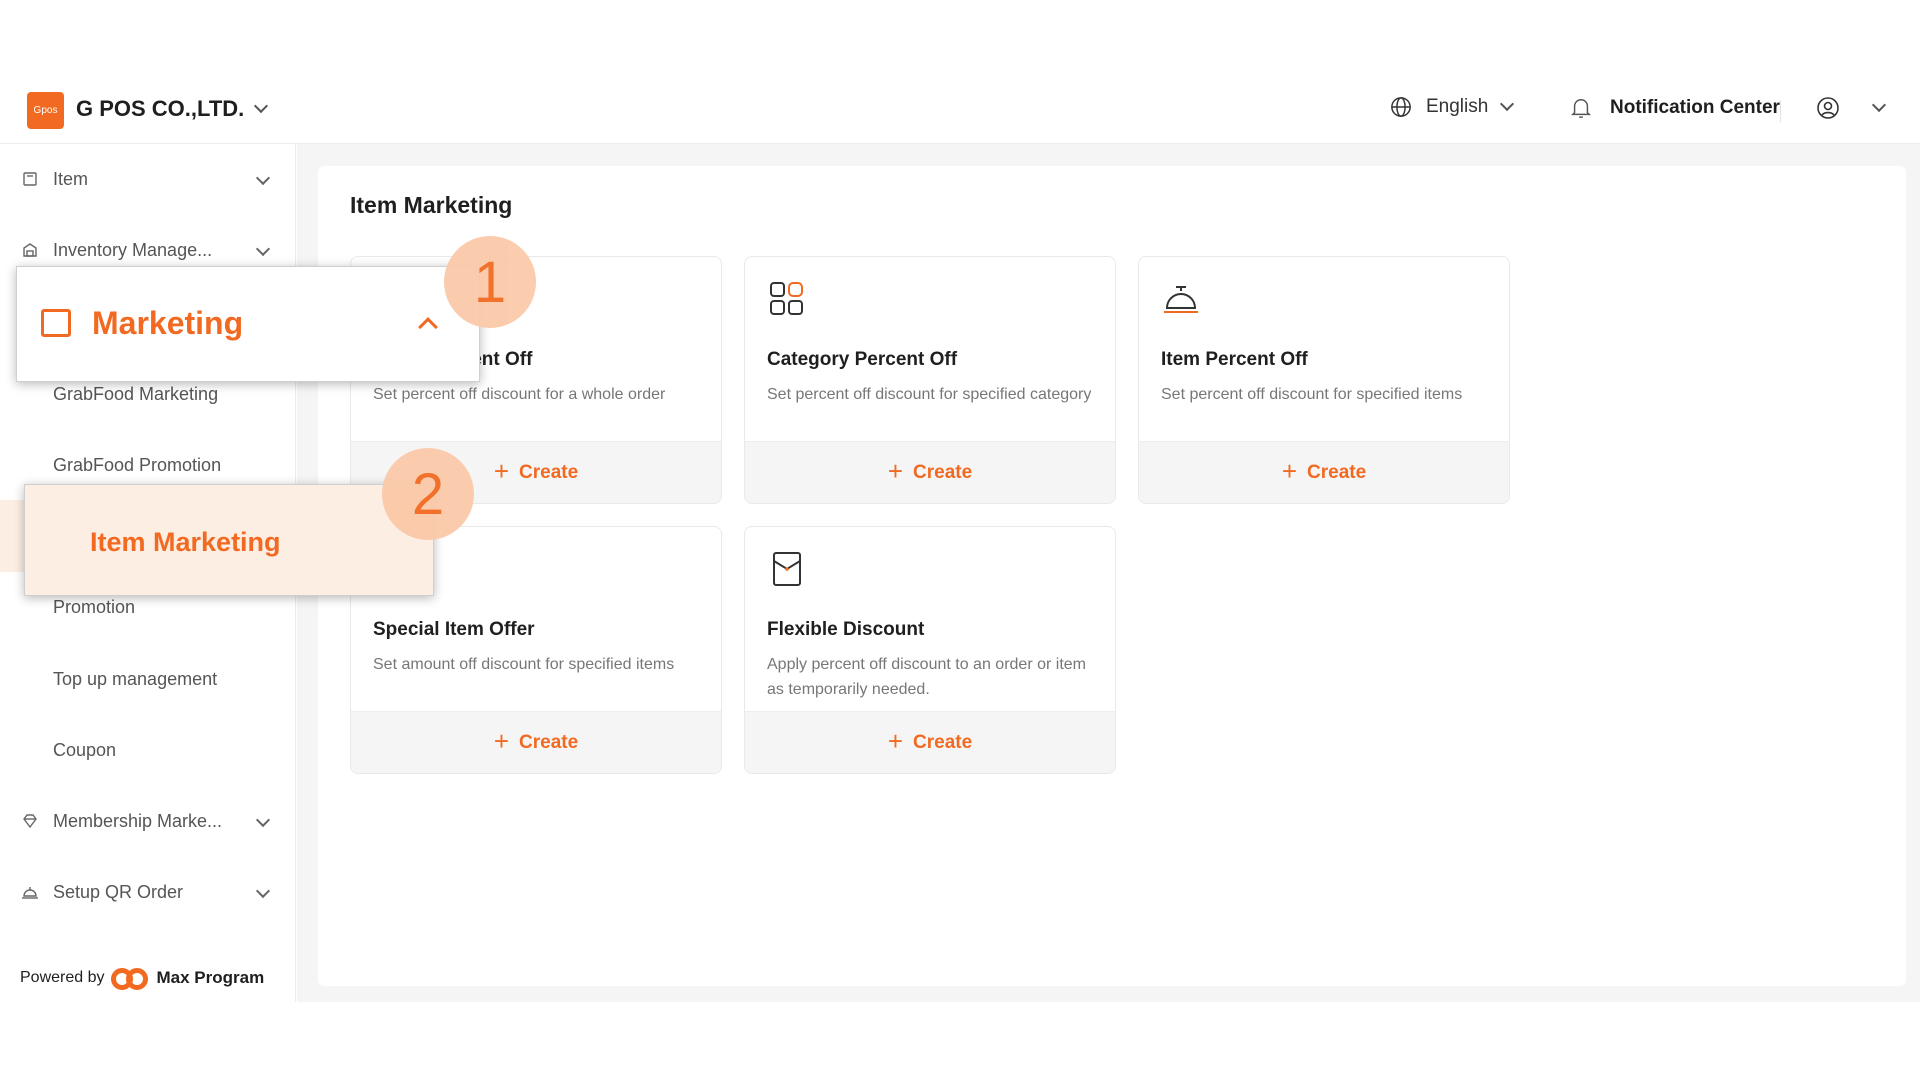 This screenshot has width=1920, height=1080. What do you see at coordinates (168, 323) in the screenshot?
I see `marketing-label: Marketing` at bounding box center [168, 323].